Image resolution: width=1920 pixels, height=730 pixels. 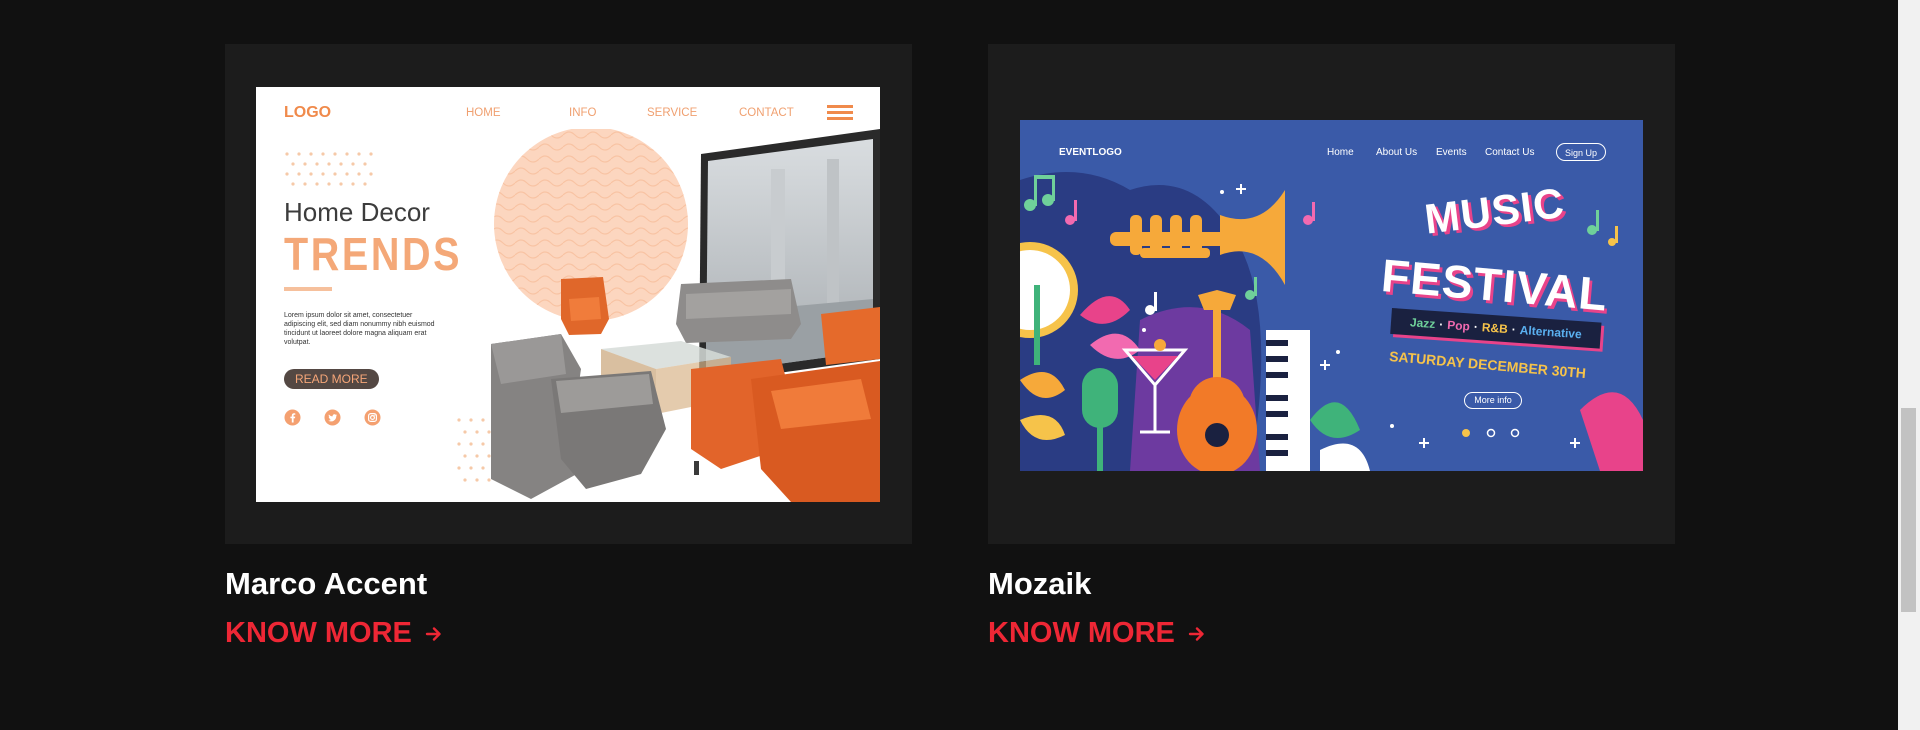 I want to click on mock-nav-contact: Contact Us, so click(x=1510, y=152).